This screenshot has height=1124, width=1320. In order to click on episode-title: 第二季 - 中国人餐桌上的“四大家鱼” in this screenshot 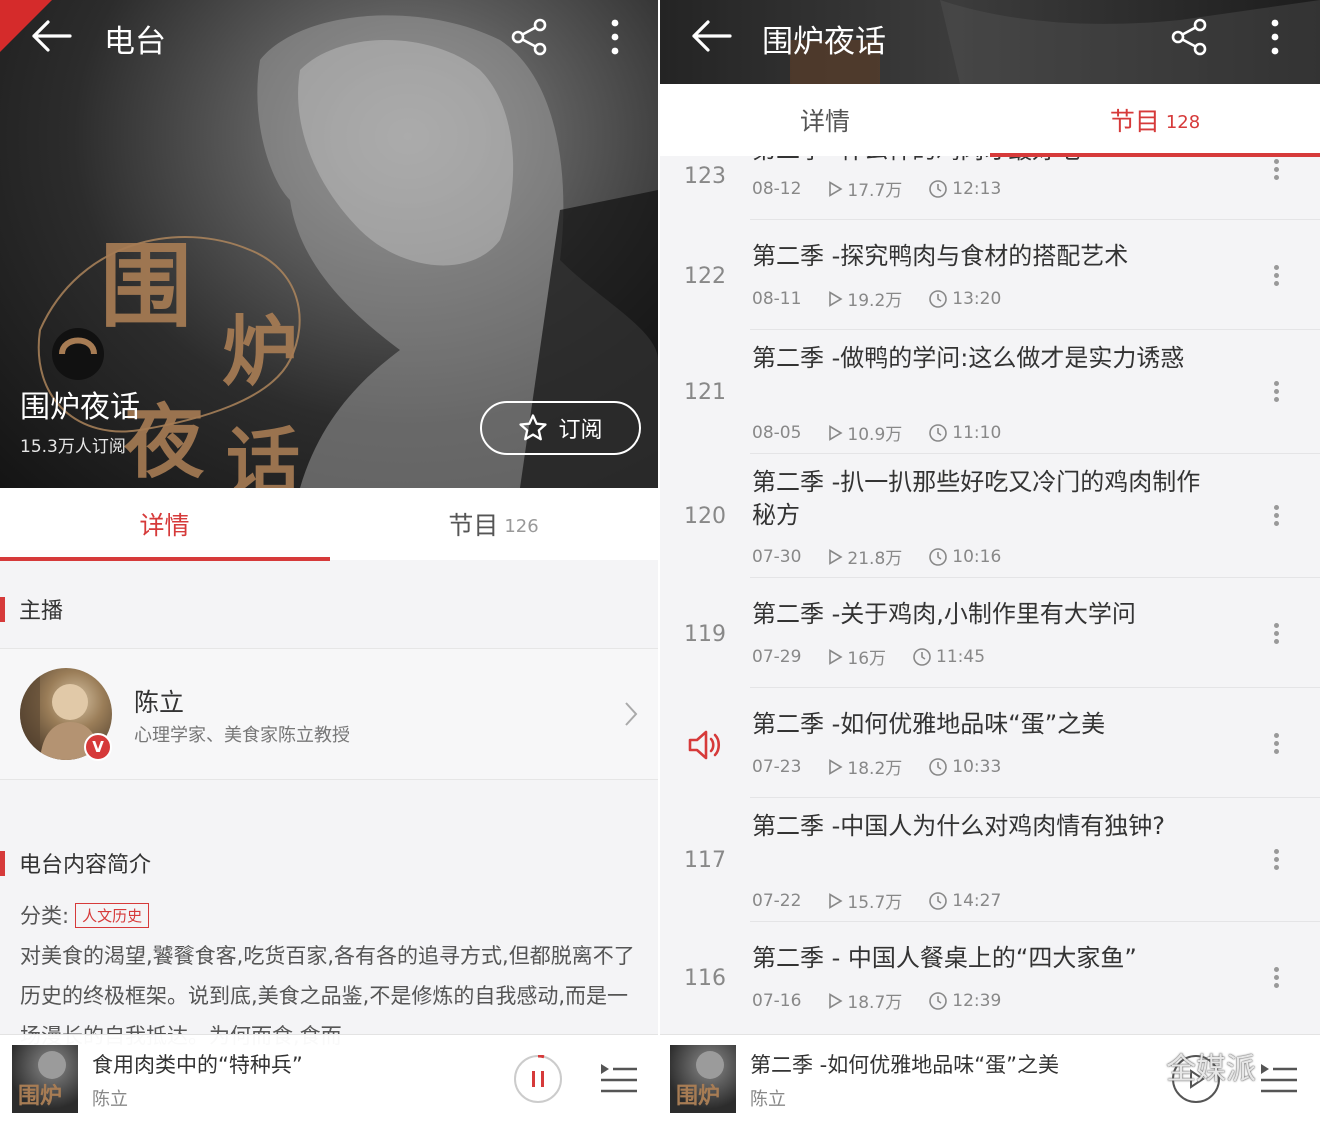, I will do `click(944, 958)`.